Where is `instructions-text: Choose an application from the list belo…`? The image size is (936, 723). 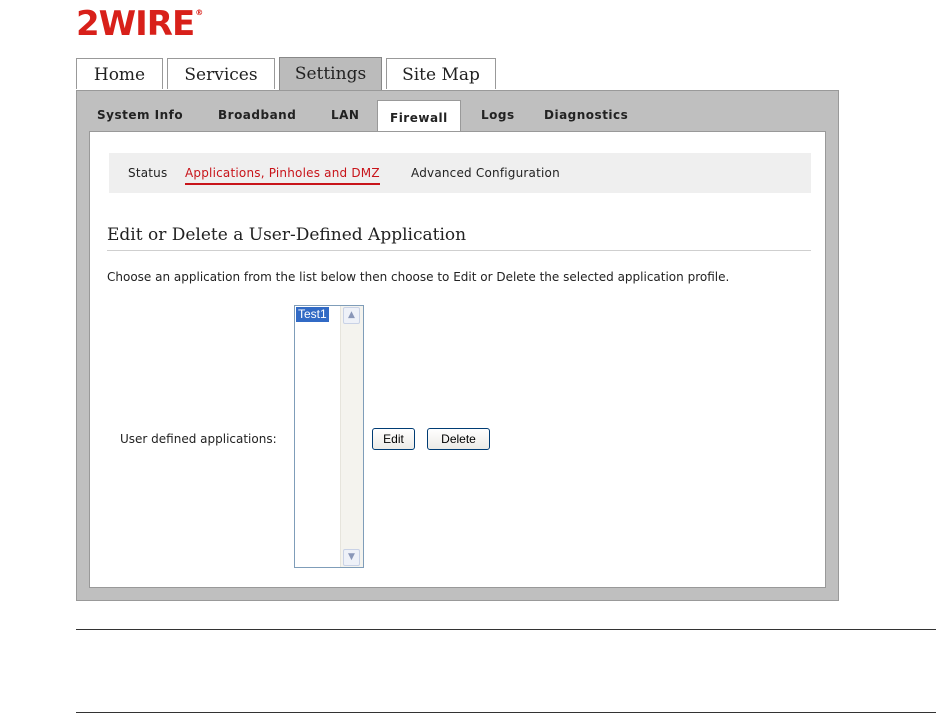
instructions-text: Choose an application from the list belo… is located at coordinates (418, 277).